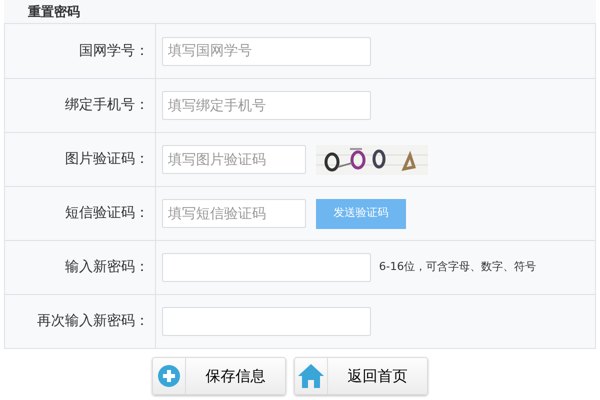 The height and width of the screenshot is (400, 600). What do you see at coordinates (300, 11) in the screenshot?
I see `section-title: 重置密码` at bounding box center [300, 11].